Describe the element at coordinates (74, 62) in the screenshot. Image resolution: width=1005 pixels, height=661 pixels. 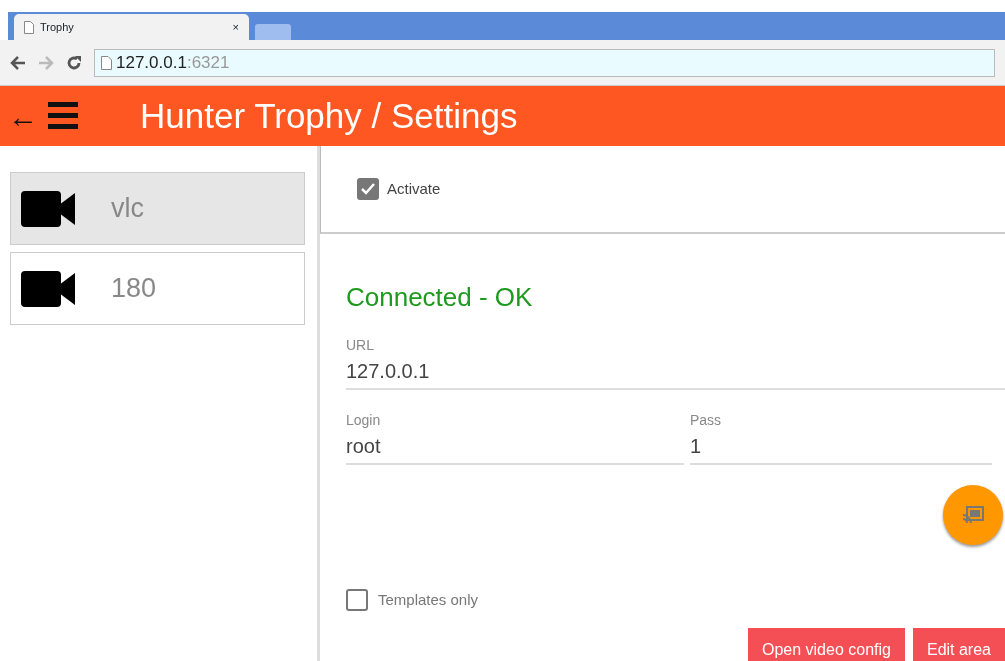
I see `reload-icon` at that location.